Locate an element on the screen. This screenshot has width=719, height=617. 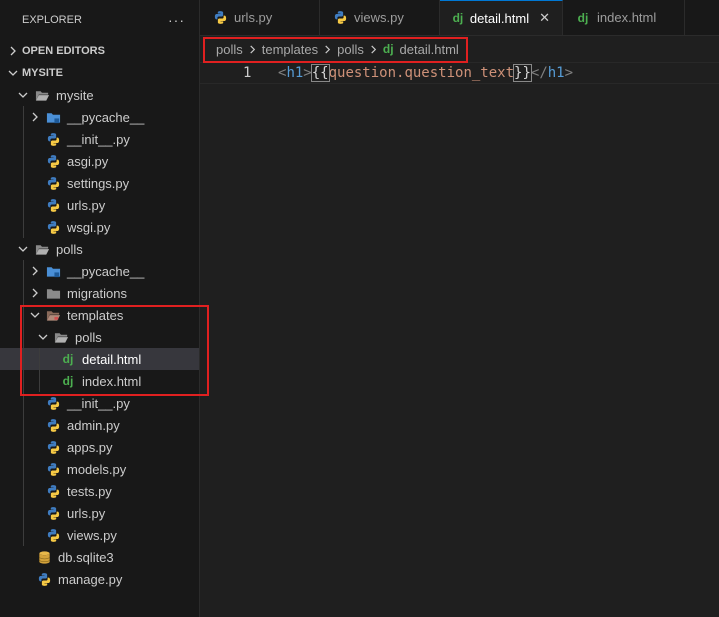
tree-file-models: models.py is located at coordinates (99, 469).